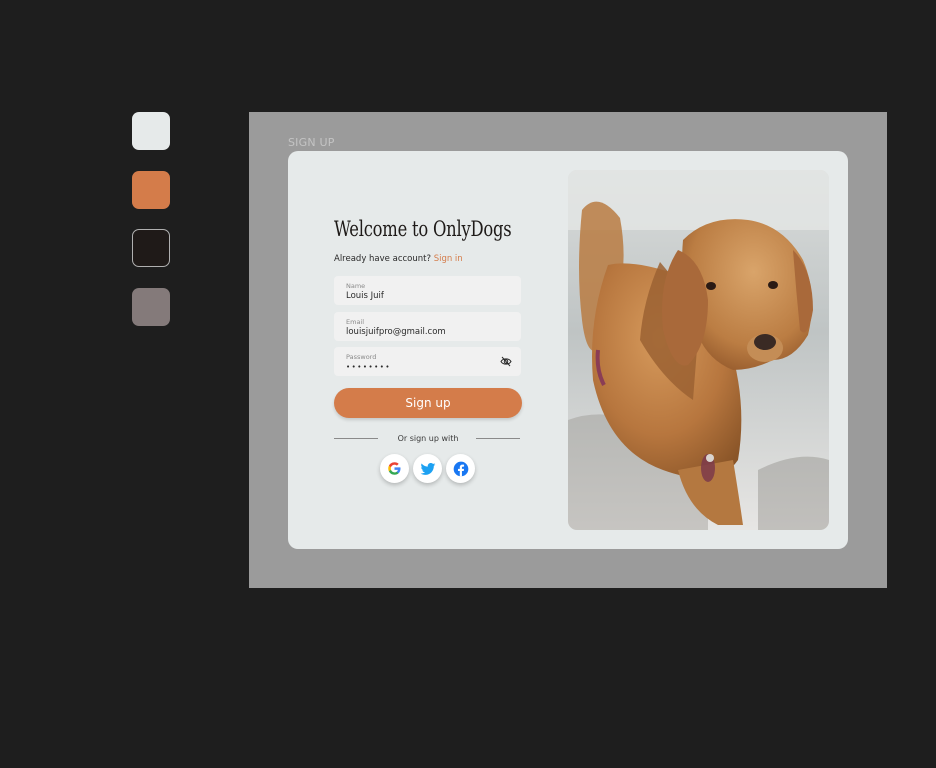 The height and width of the screenshot is (768, 936). Describe the element at coordinates (423, 229) in the screenshot. I see `page-title: Welcome to OnlyDogs` at that location.